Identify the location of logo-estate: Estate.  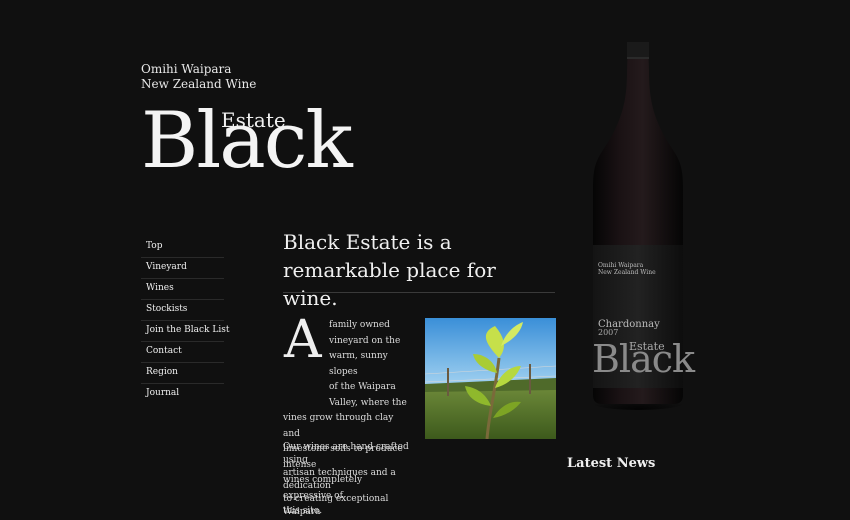
(253, 120).